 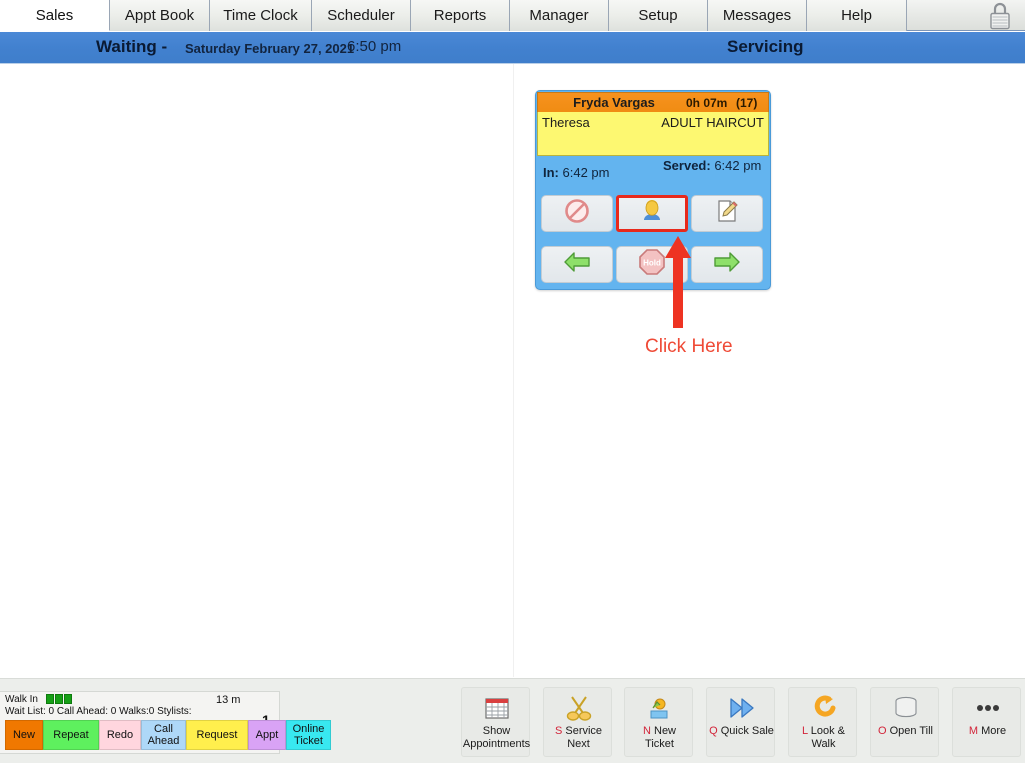 I want to click on tab-manager: Manager, so click(x=559, y=15).